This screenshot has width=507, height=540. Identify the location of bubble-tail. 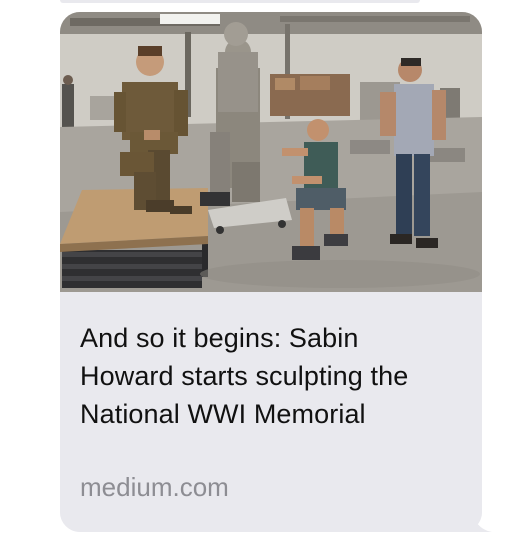
(477, 519).